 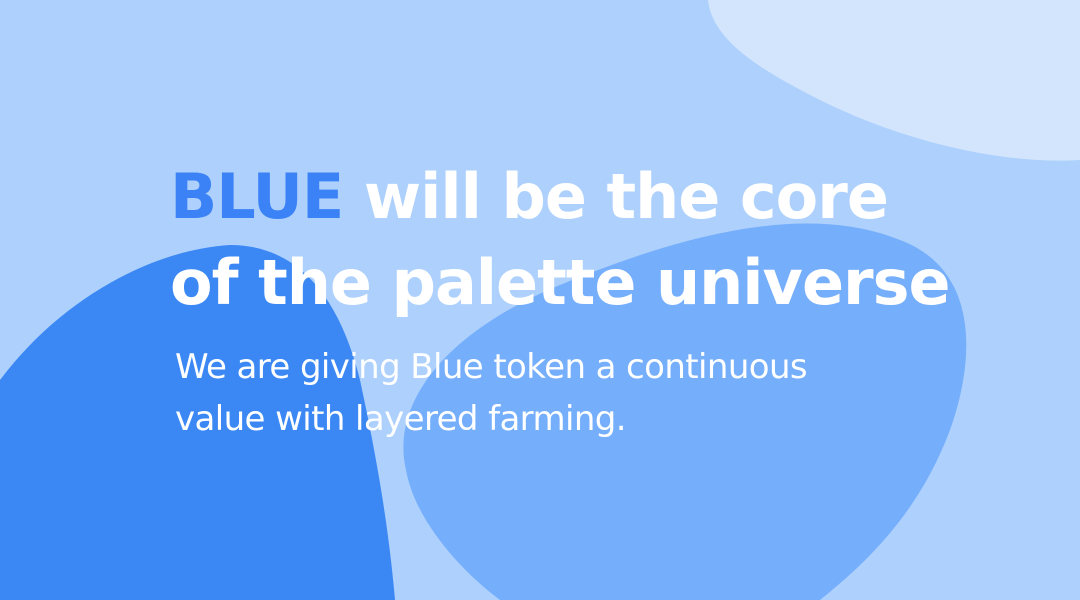 I want to click on subtext-line2: value with layered farming., so click(x=401, y=419).